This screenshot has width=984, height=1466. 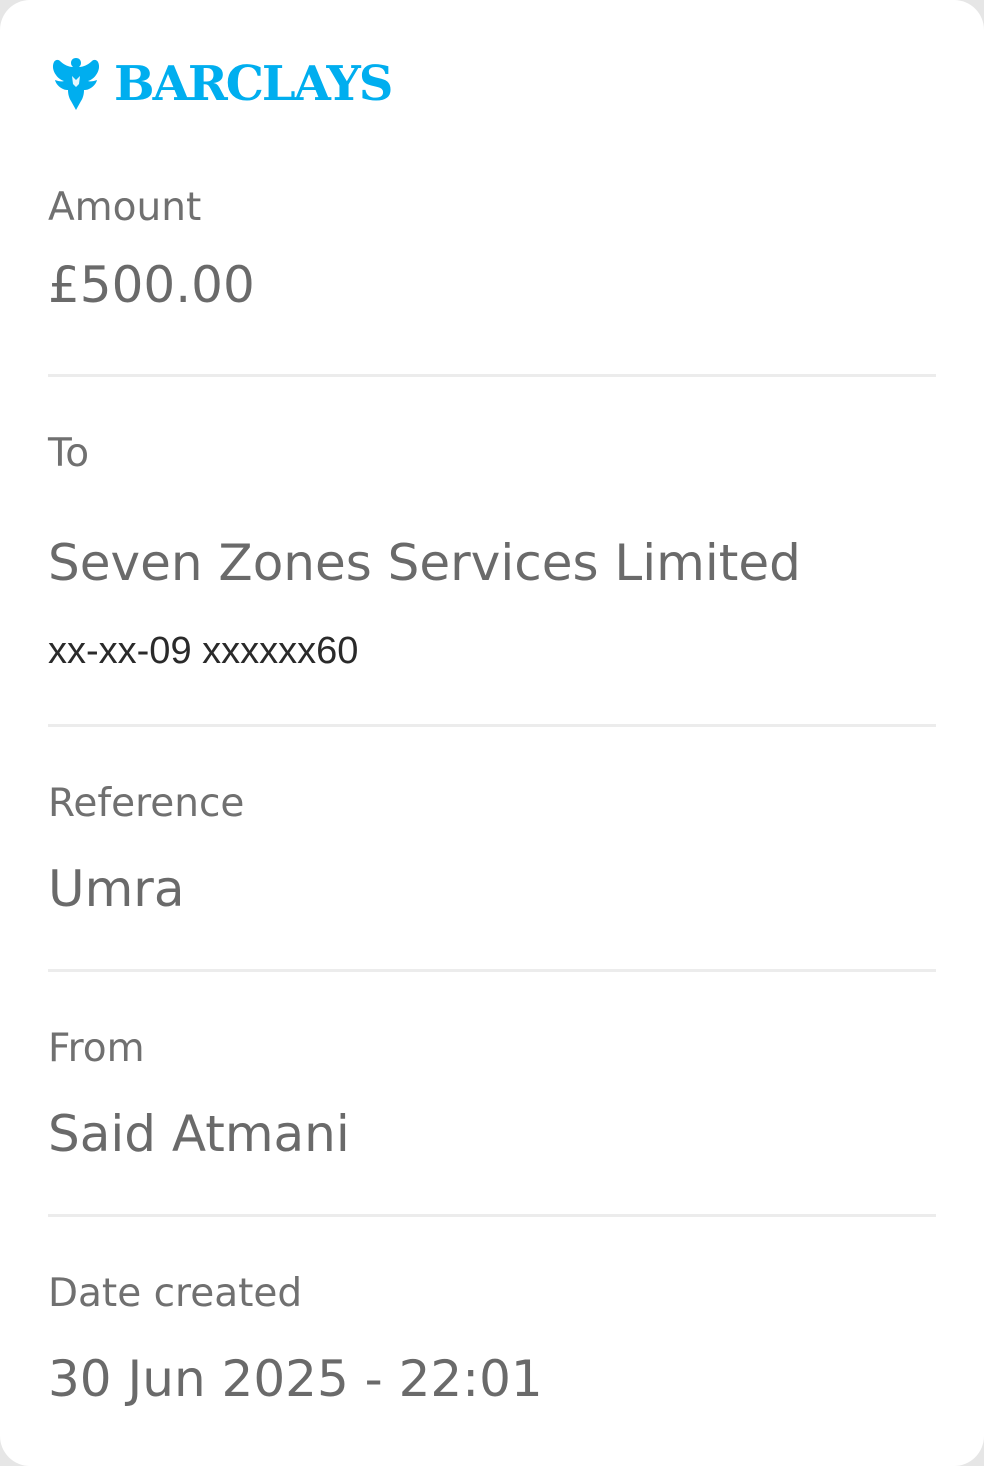 What do you see at coordinates (295, 1379) in the screenshot?
I see `date-value: 30 Jun 2025 - 22:01` at bounding box center [295, 1379].